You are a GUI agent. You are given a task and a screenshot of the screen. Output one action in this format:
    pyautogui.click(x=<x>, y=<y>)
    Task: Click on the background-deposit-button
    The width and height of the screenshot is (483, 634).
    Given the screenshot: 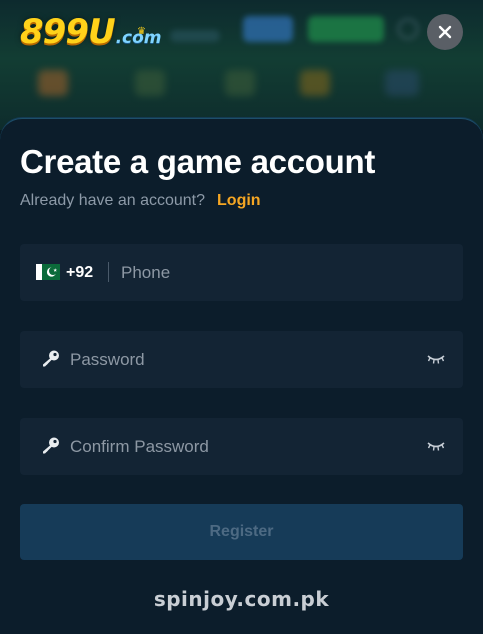 What is the action you would take?
    pyautogui.click(x=268, y=29)
    